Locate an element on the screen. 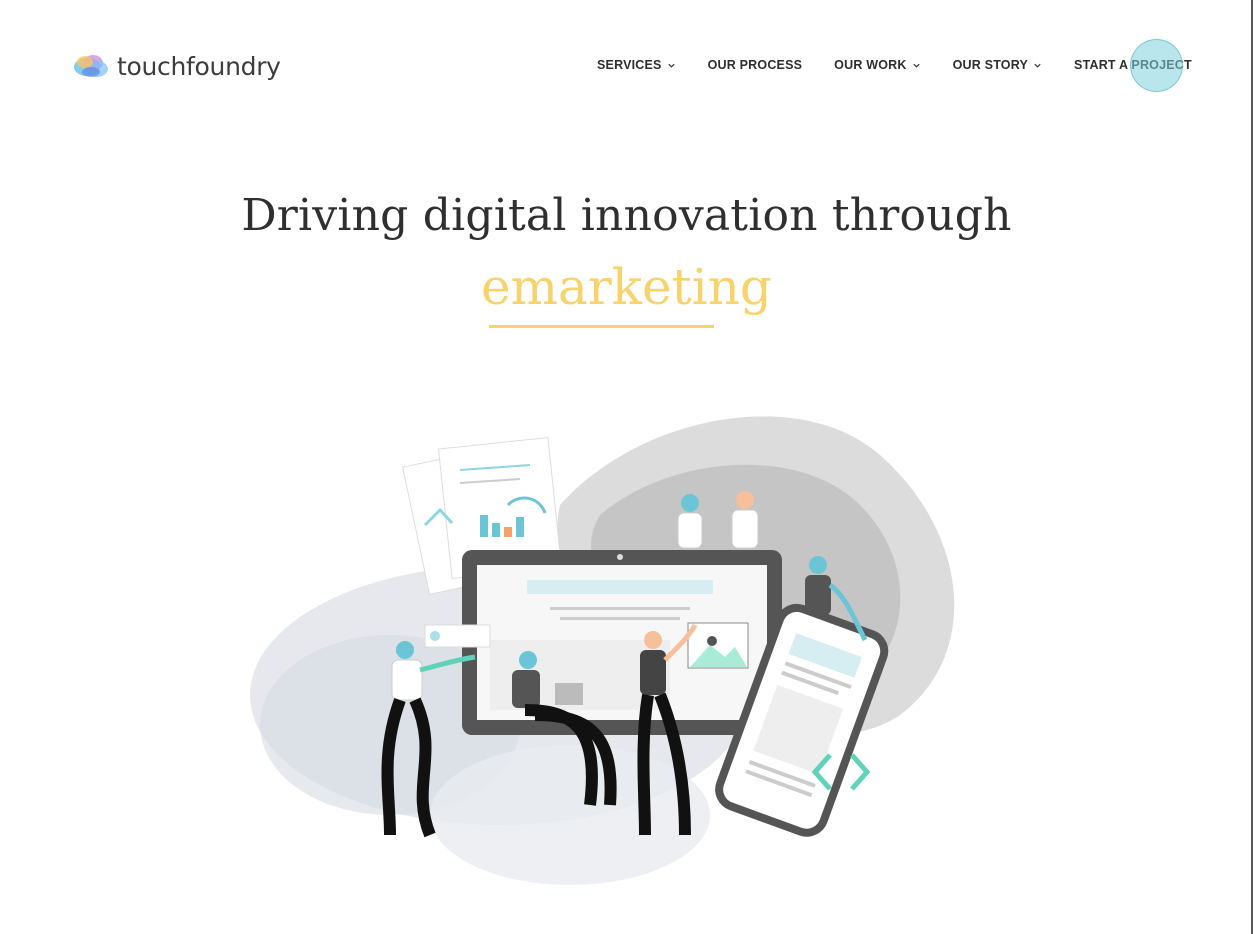  nav-item-label: OUR PROCESS is located at coordinates (755, 65).